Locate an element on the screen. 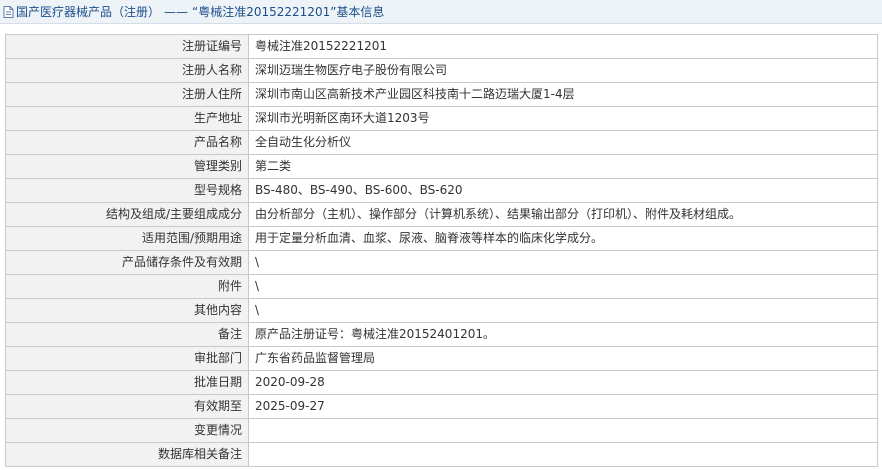 Image resolution: width=882 pixels, height=470 pixels. table-row: 生产地址 深圳市光明新区南环大道1203号 is located at coordinates (441, 118).